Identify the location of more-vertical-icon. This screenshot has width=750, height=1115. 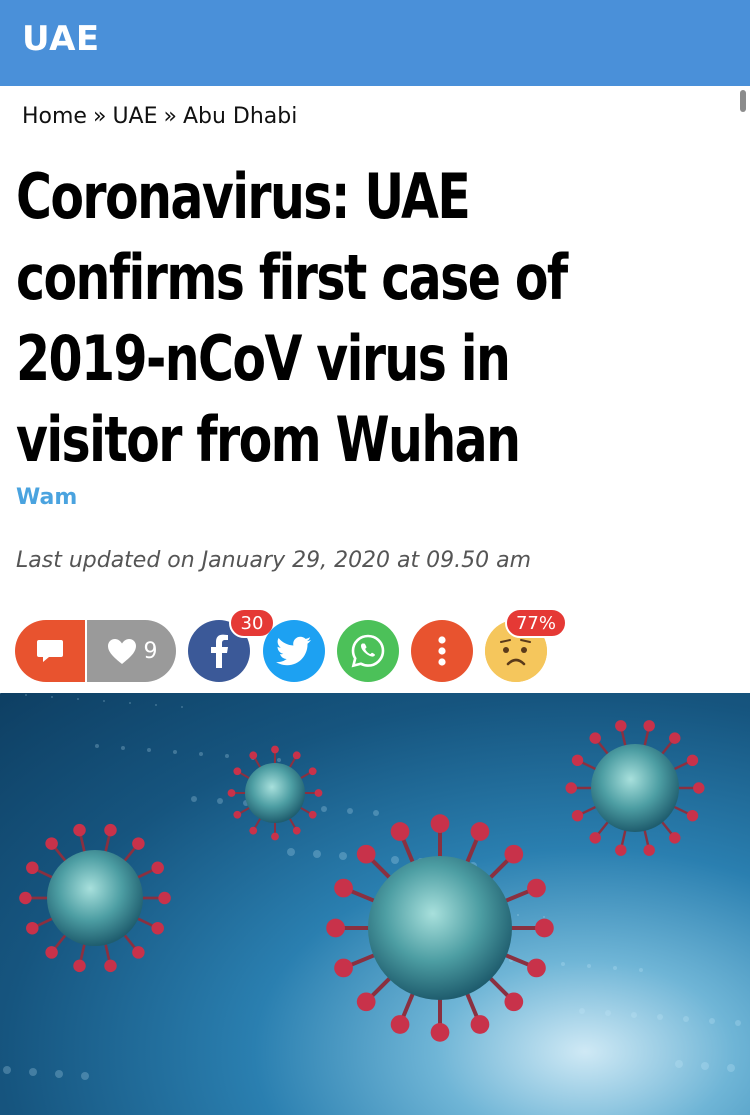
(442, 651).